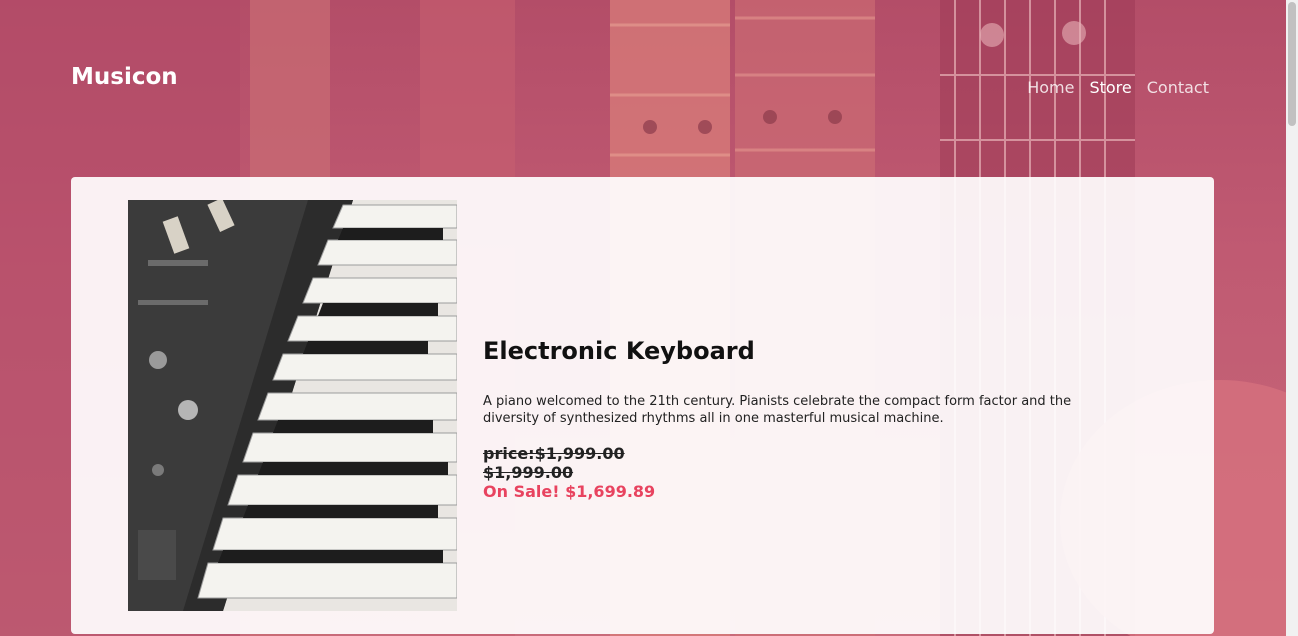 This screenshot has width=1298, height=636. Describe the element at coordinates (569, 491) in the screenshot. I see `sale-price: On Sale! $1,699.89` at that location.